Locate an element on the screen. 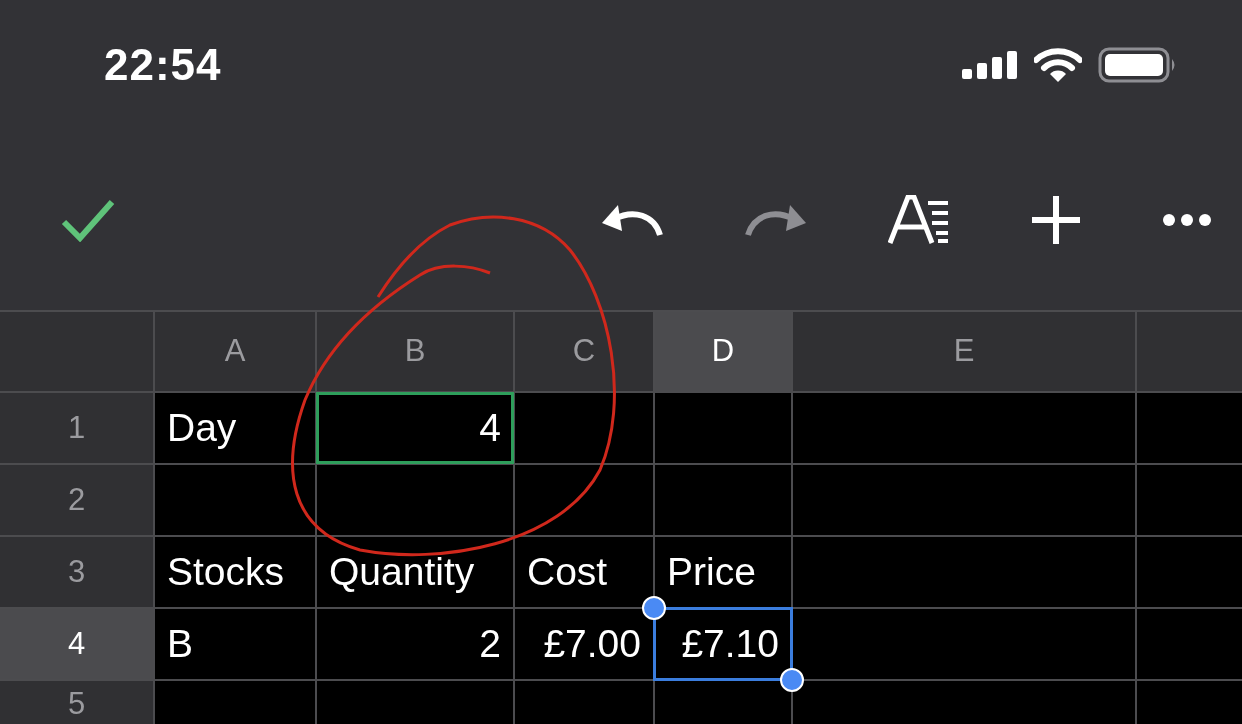  wifi-icon is located at coordinates (1058, 65).